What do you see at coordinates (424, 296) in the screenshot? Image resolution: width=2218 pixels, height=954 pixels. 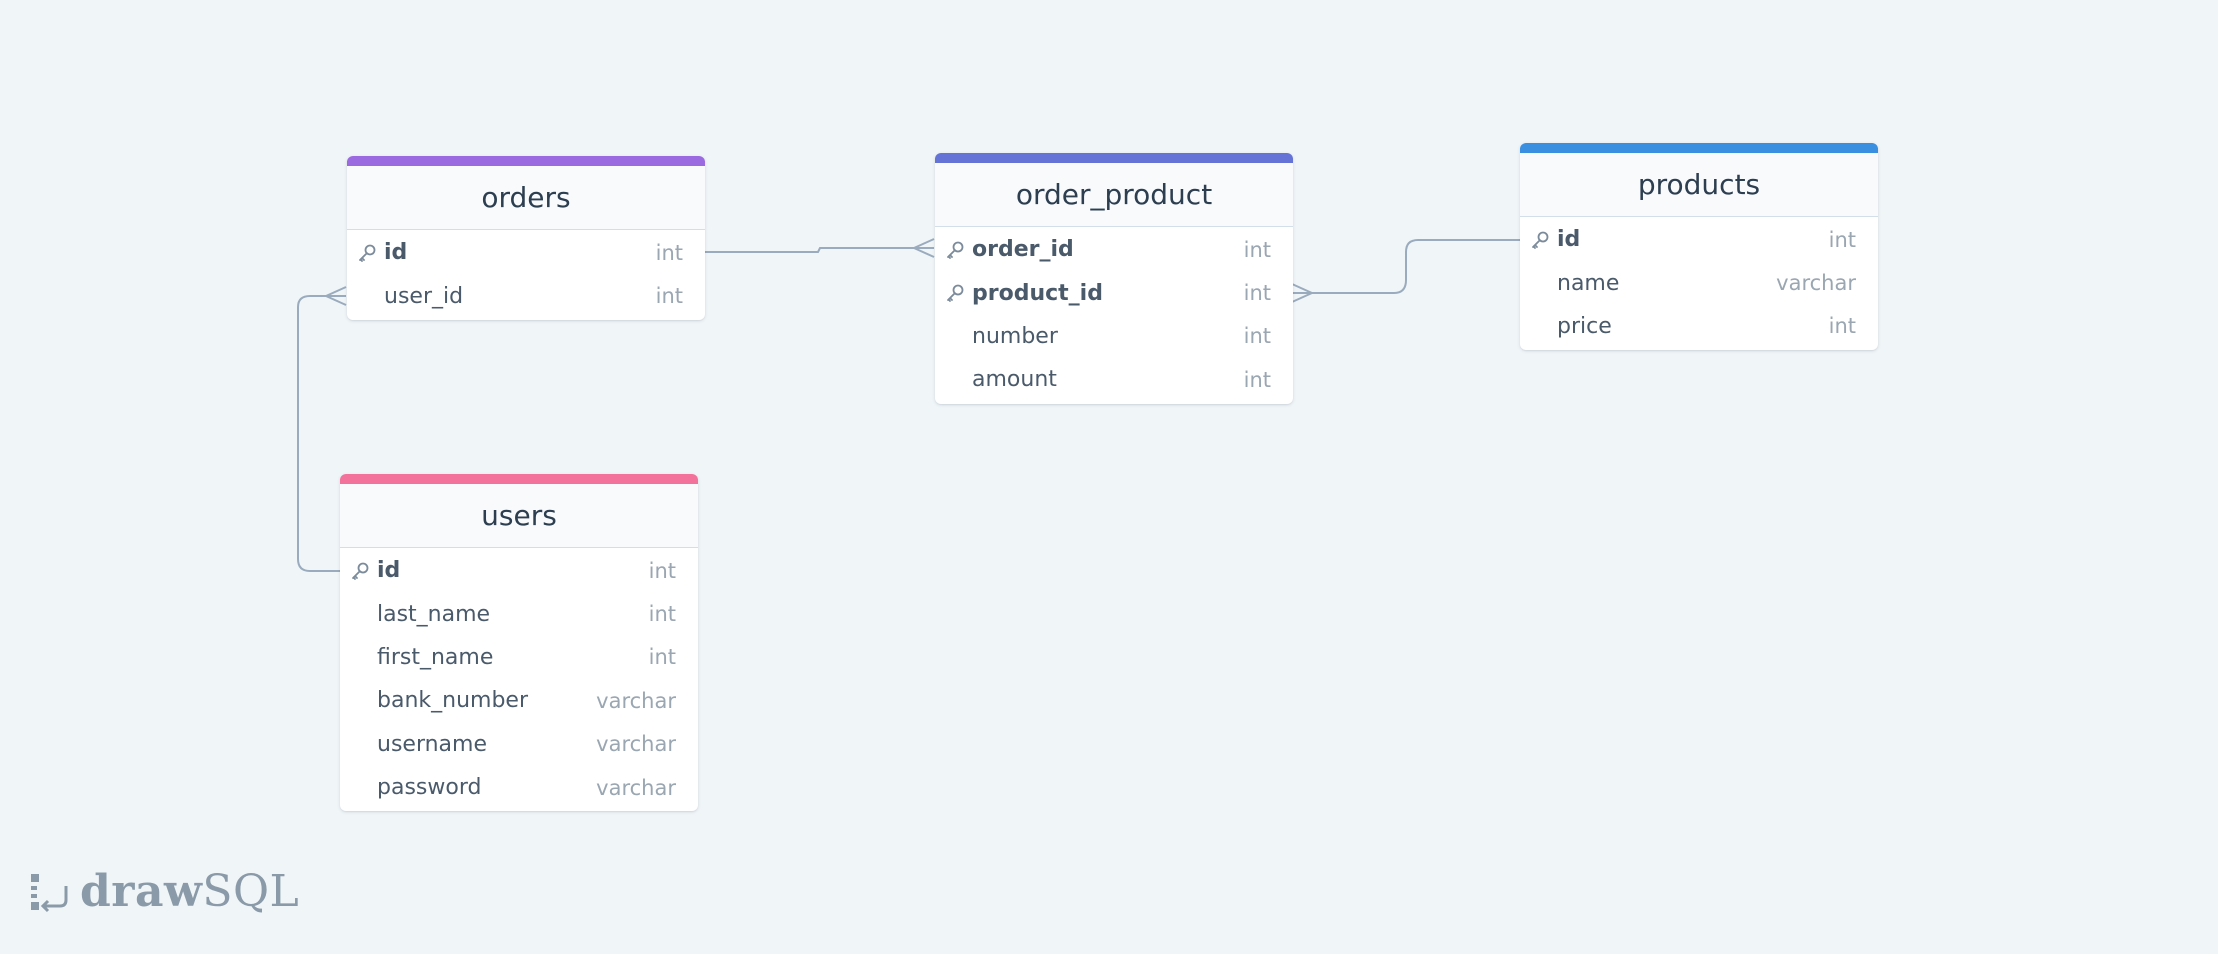 I see `column-name: user_id` at bounding box center [424, 296].